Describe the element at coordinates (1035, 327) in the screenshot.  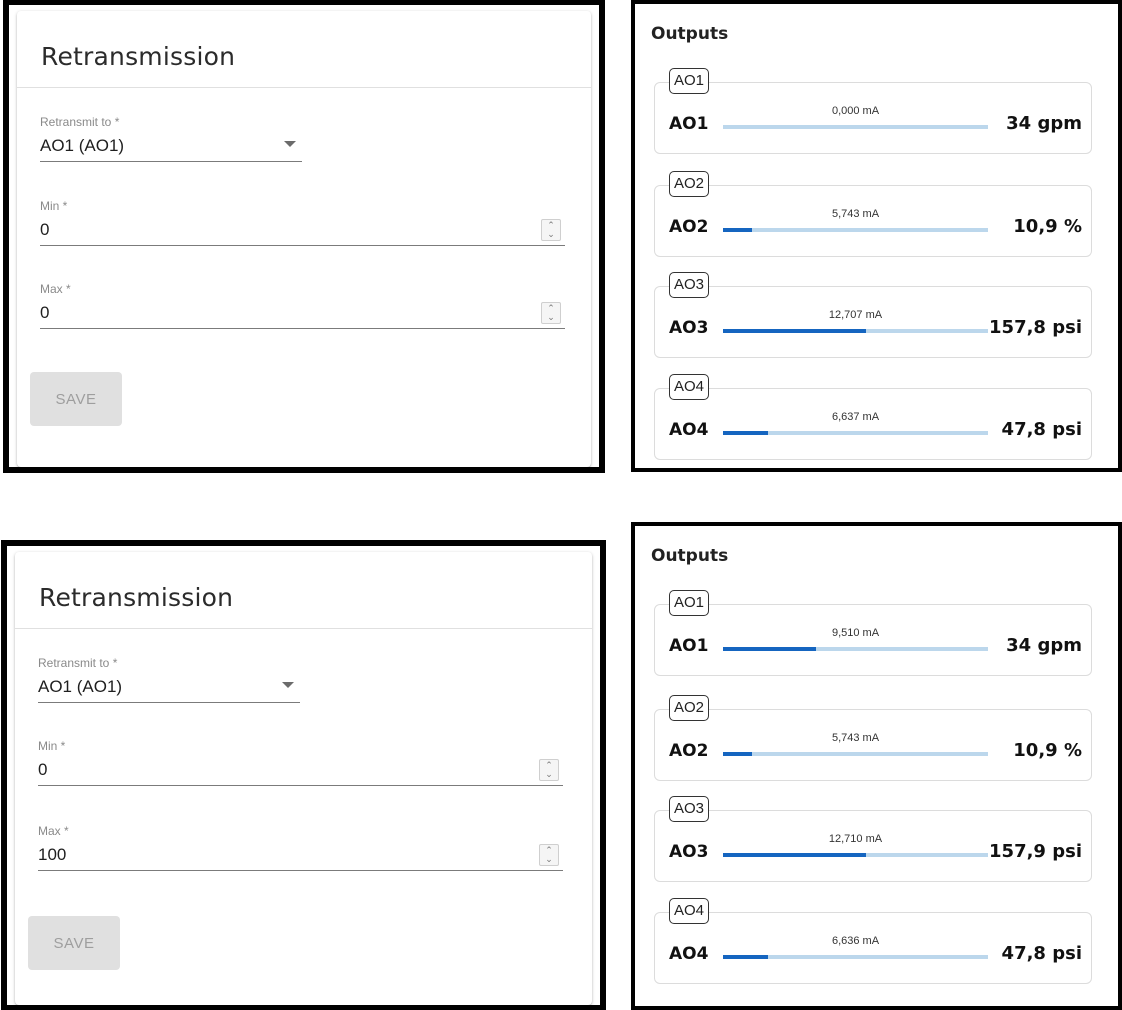
I see `output-value: 157,8 psi` at that location.